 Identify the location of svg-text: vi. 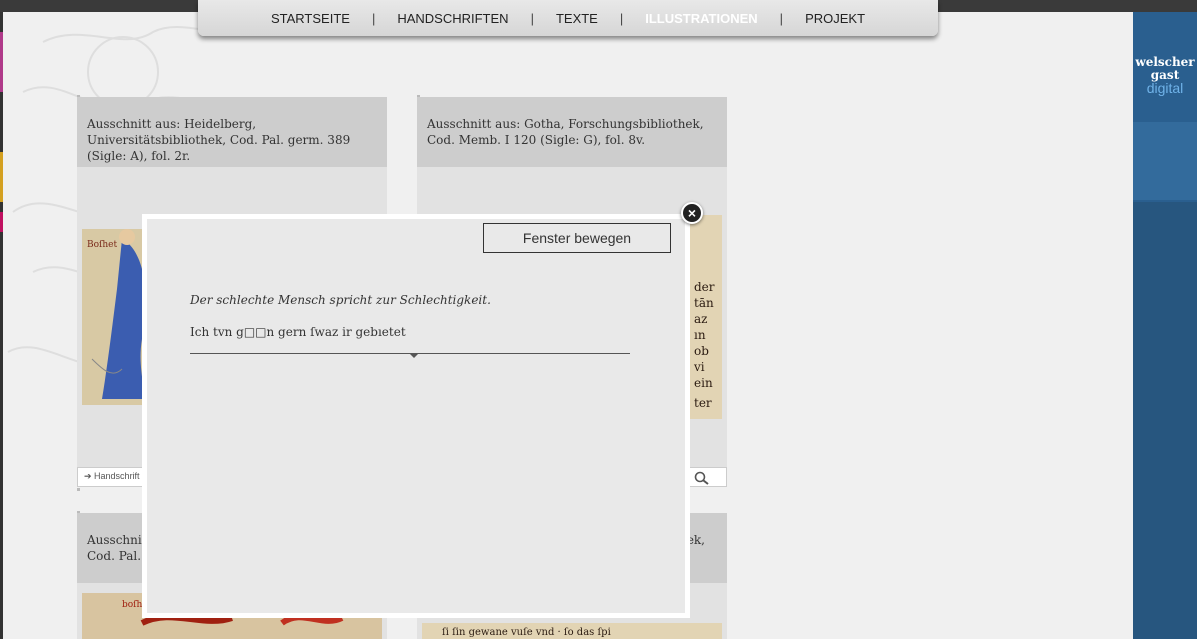
(699, 367).